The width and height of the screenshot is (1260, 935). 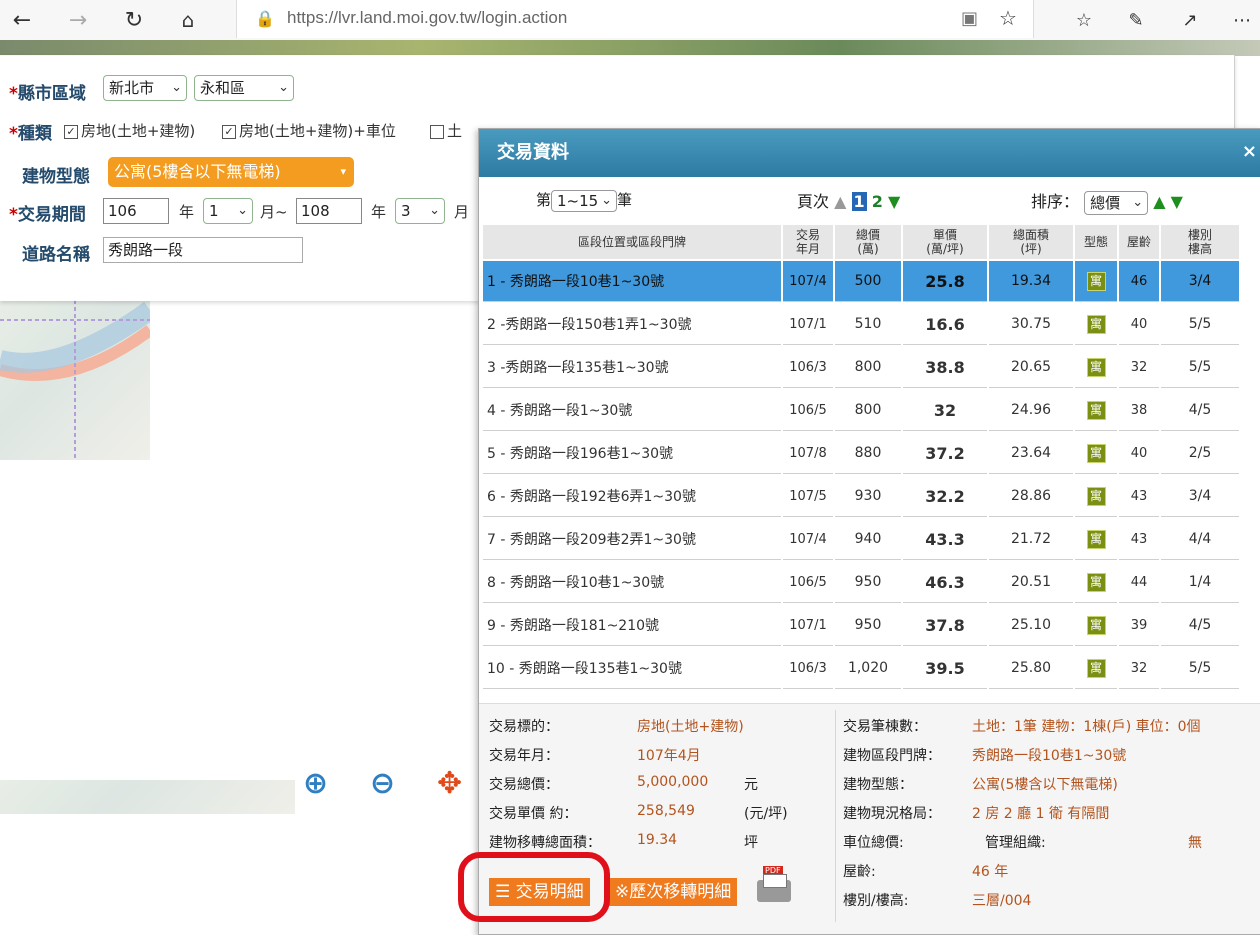 I want to click on building-type-label: 建物型態, so click(x=56, y=177).